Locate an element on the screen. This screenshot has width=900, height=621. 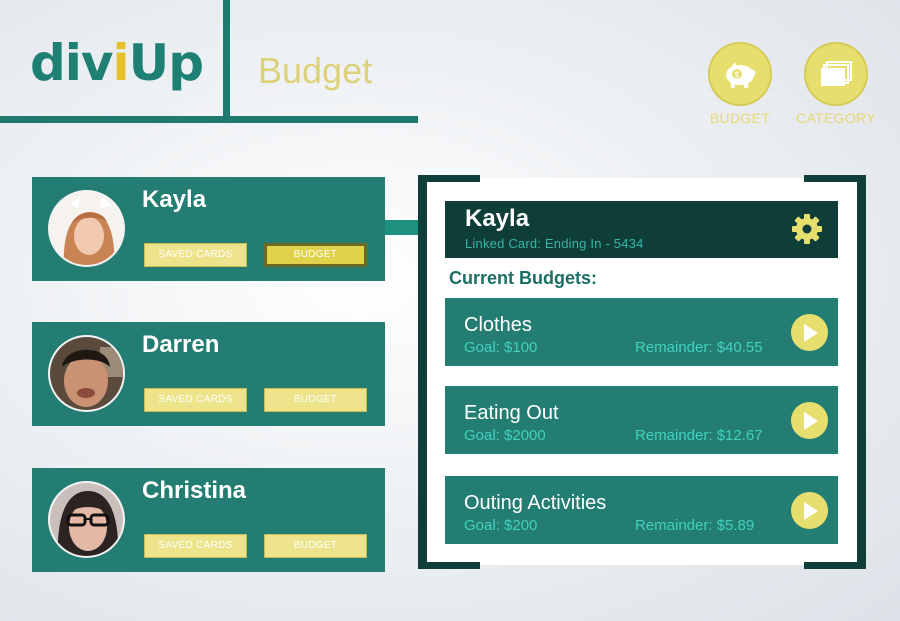
budget-name: Outing Activities is located at coordinates (535, 503).